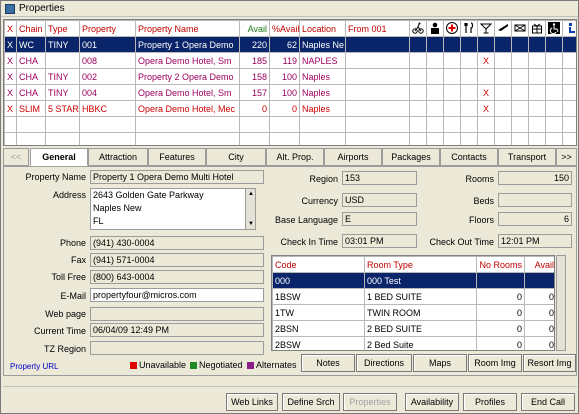 The image size is (579, 414). What do you see at coordinates (469, 157) in the screenshot?
I see `tab-contacts: Contacts` at bounding box center [469, 157].